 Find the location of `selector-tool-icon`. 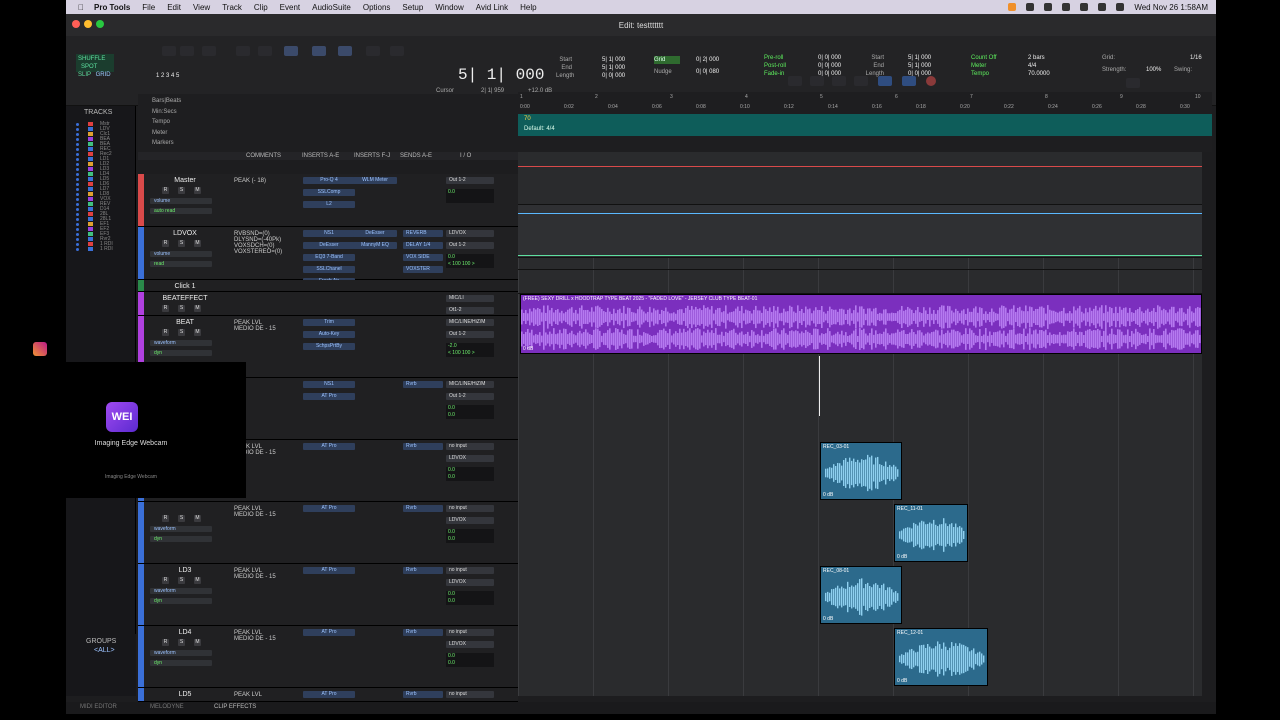

selector-tool-icon is located at coordinates (319, 51).